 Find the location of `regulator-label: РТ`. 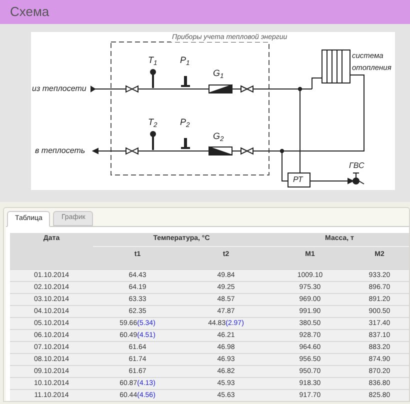

regulator-label: РТ is located at coordinates (298, 180).